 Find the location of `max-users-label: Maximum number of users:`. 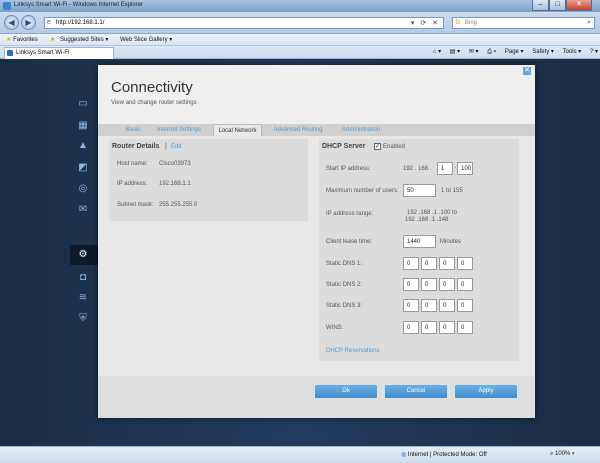

max-users-label: Maximum number of users: is located at coordinates (362, 191).